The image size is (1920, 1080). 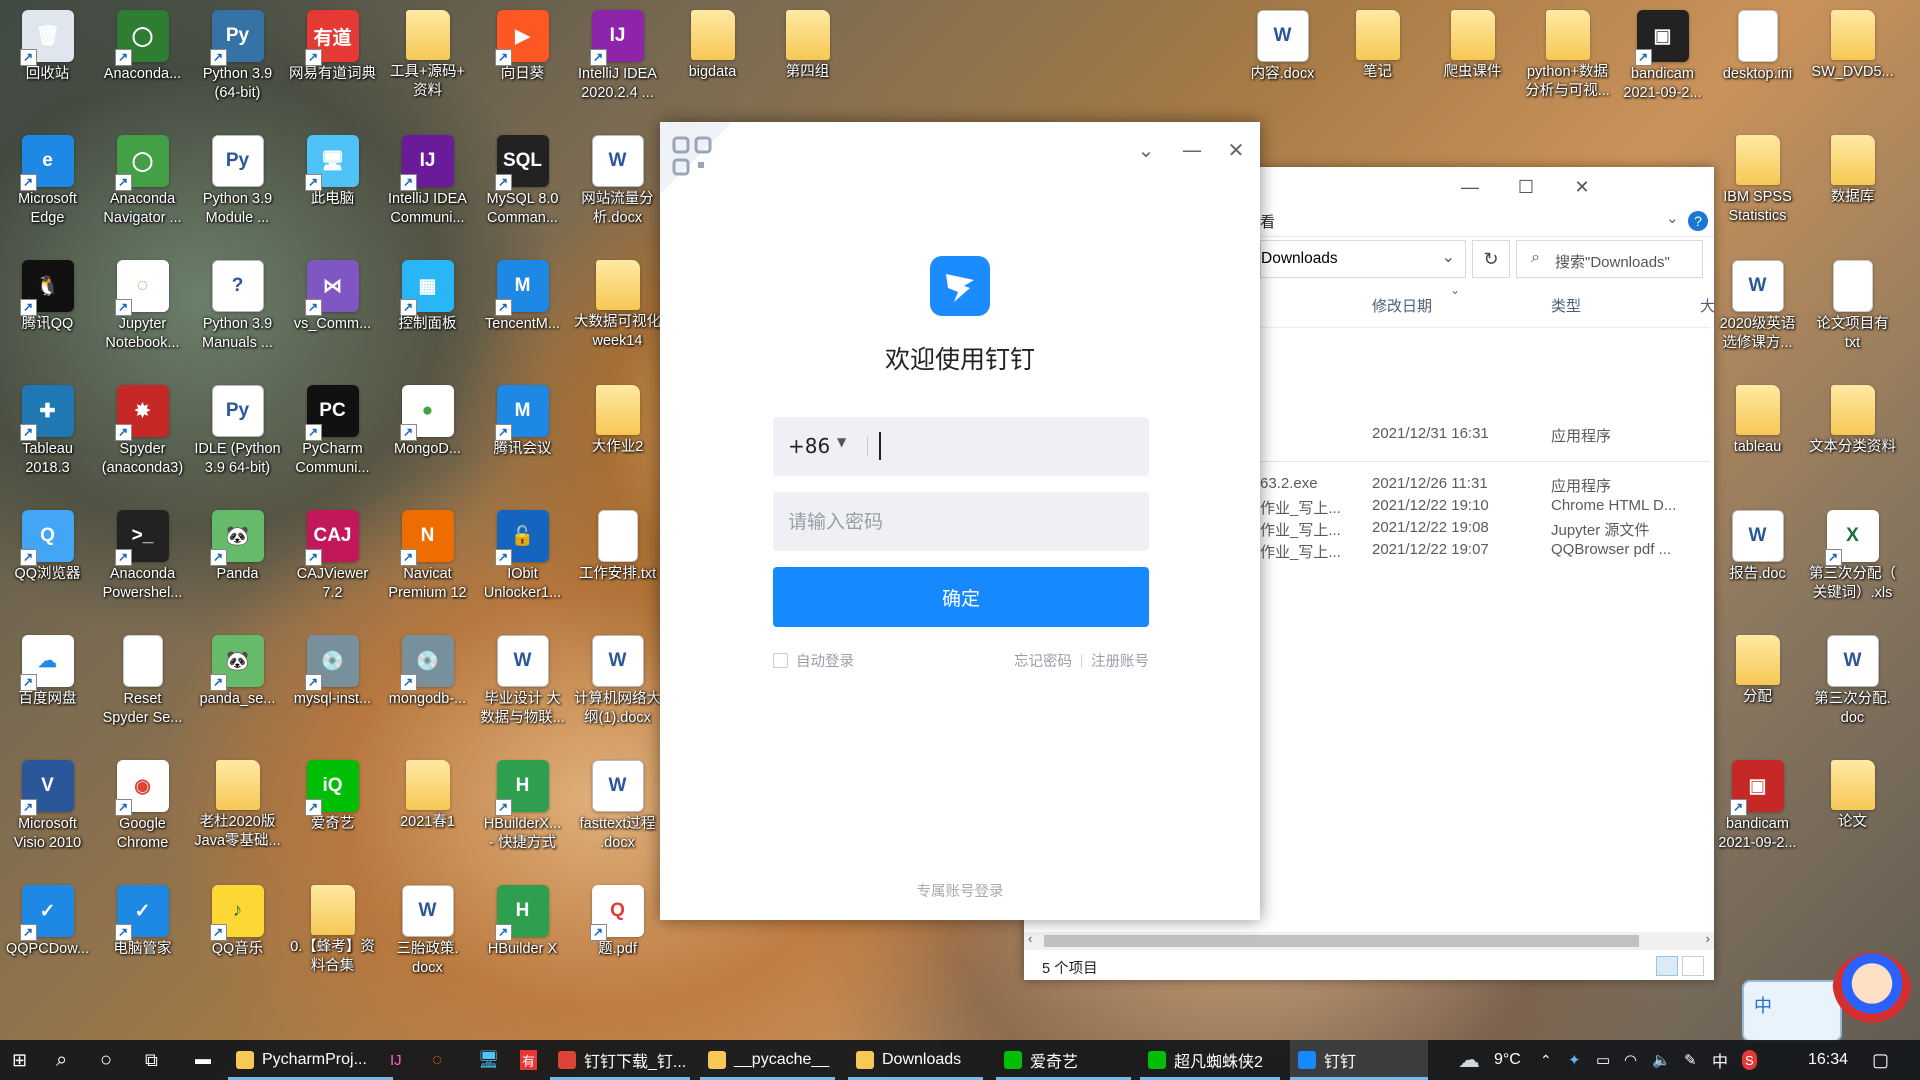 What do you see at coordinates (332, 561) in the screenshot?
I see `desktop-icon: CAJCAJViewer 7.2` at bounding box center [332, 561].